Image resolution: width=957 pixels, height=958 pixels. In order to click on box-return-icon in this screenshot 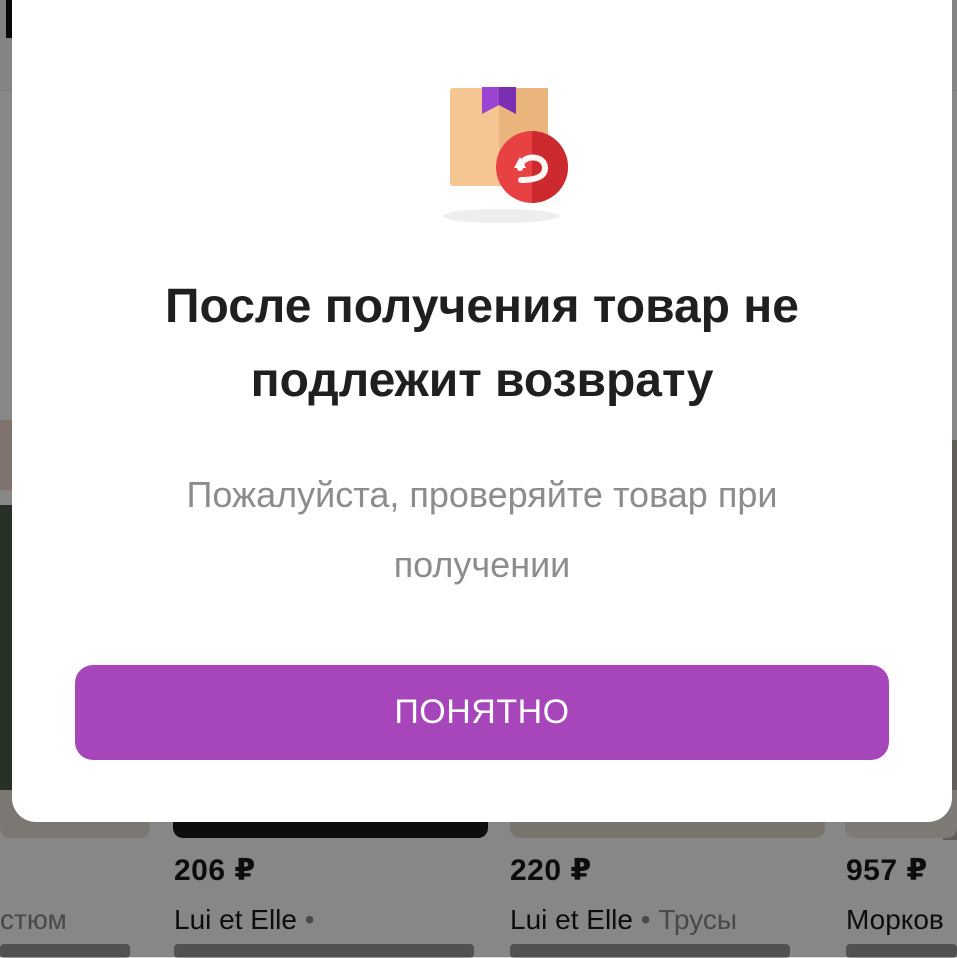, I will do `click(505, 155)`.